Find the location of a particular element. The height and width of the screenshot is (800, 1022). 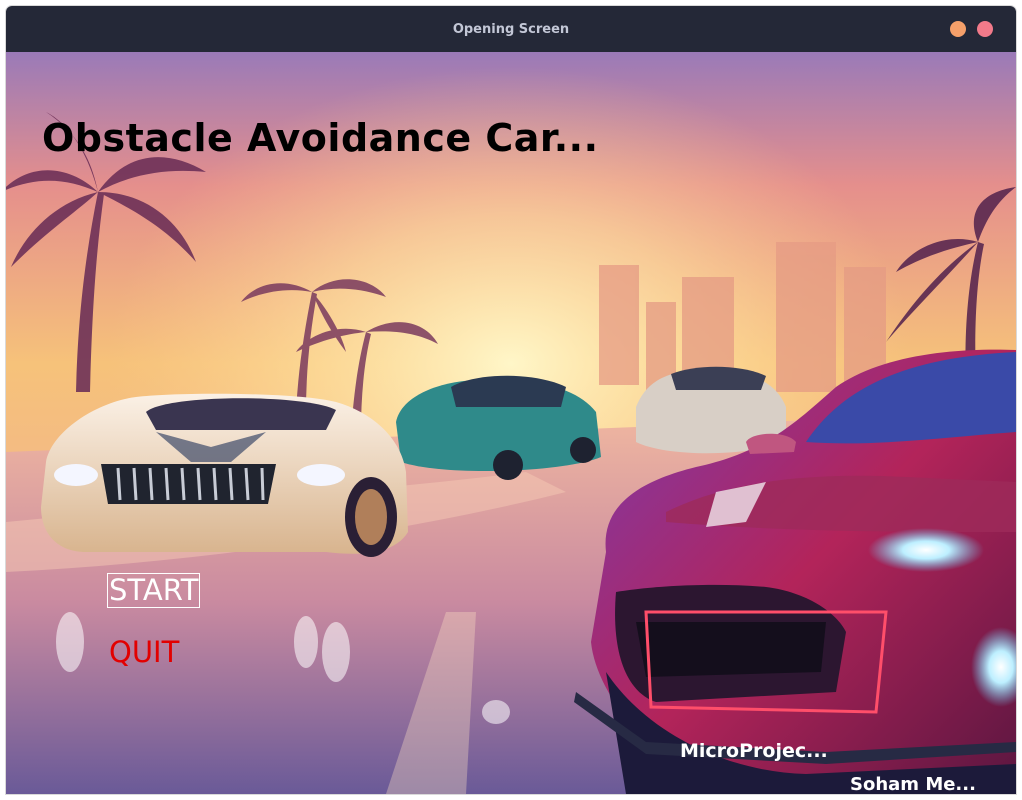

quit-button: QUIT is located at coordinates (144, 652).